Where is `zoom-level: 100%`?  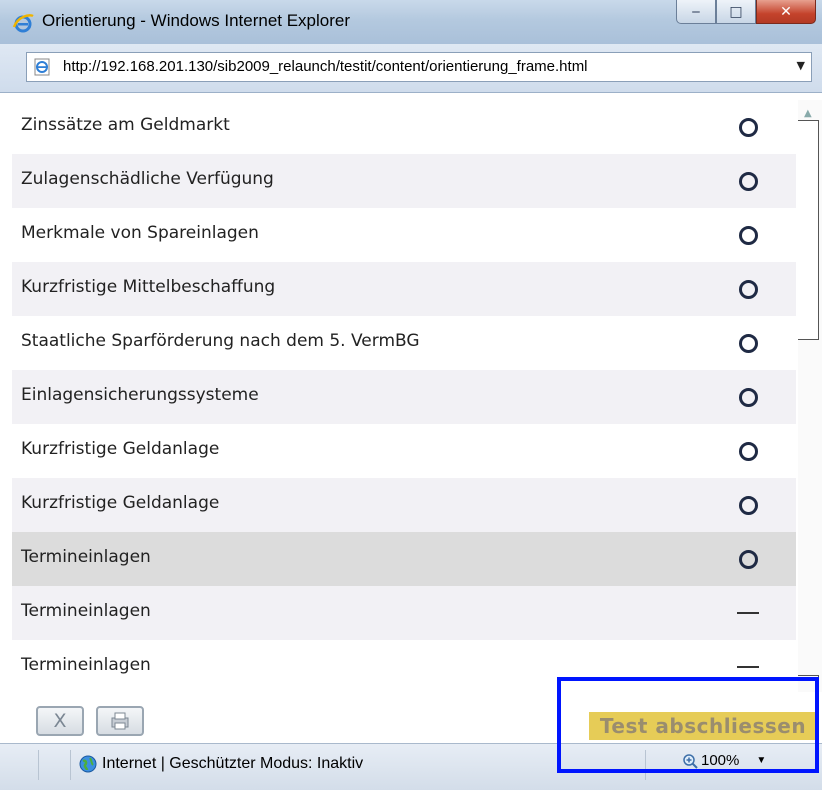
zoom-level: 100% is located at coordinates (720, 760).